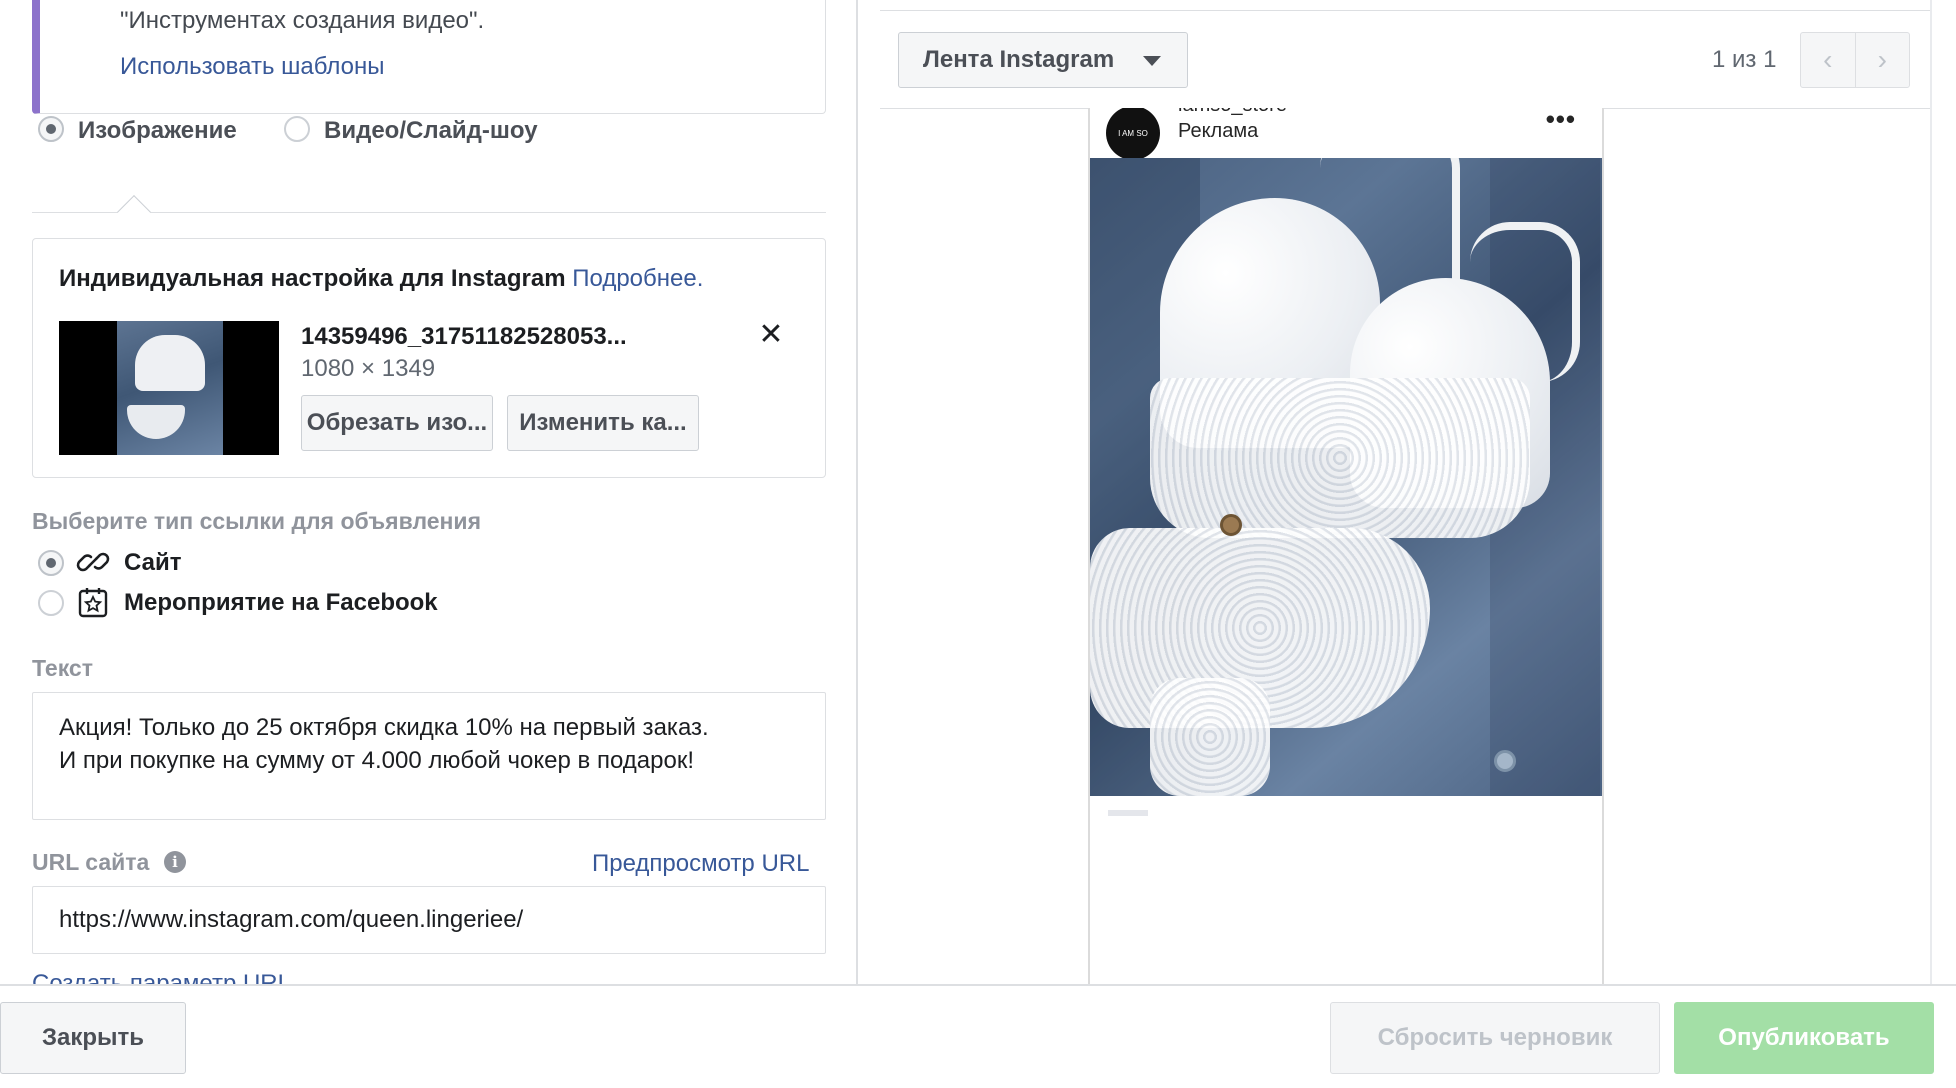 Image resolution: width=1956 pixels, height=1088 pixels. Describe the element at coordinates (1828, 60) in the screenshot. I see `chevron-left-icon: ‹` at that location.